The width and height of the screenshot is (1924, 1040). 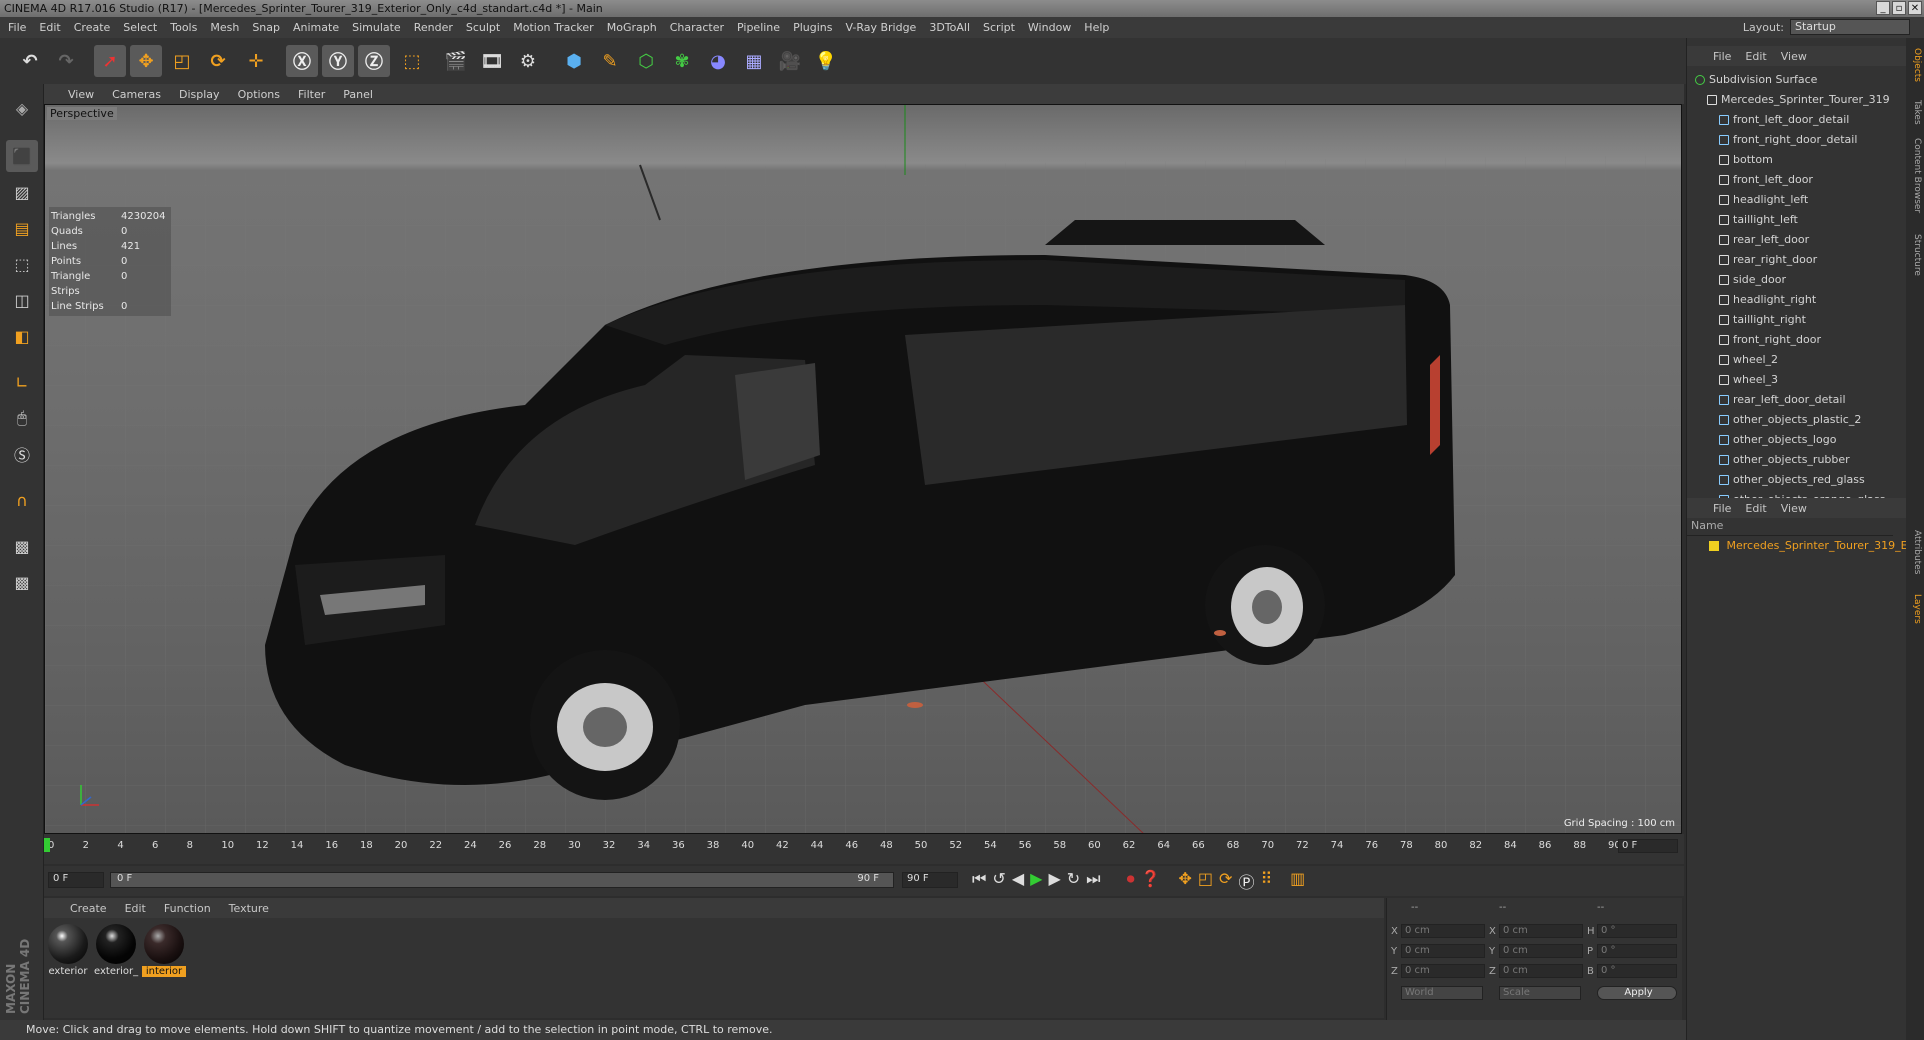 I want to click on menu-mograph: MoGraph, so click(x=632, y=27).